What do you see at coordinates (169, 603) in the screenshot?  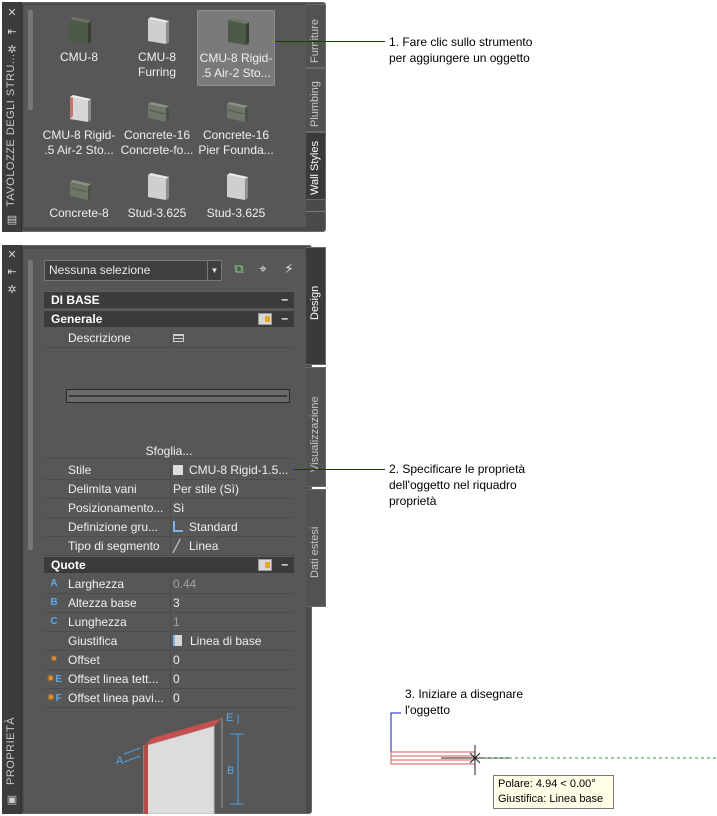 I see `row-altezza-base: B Altezza base 3` at bounding box center [169, 603].